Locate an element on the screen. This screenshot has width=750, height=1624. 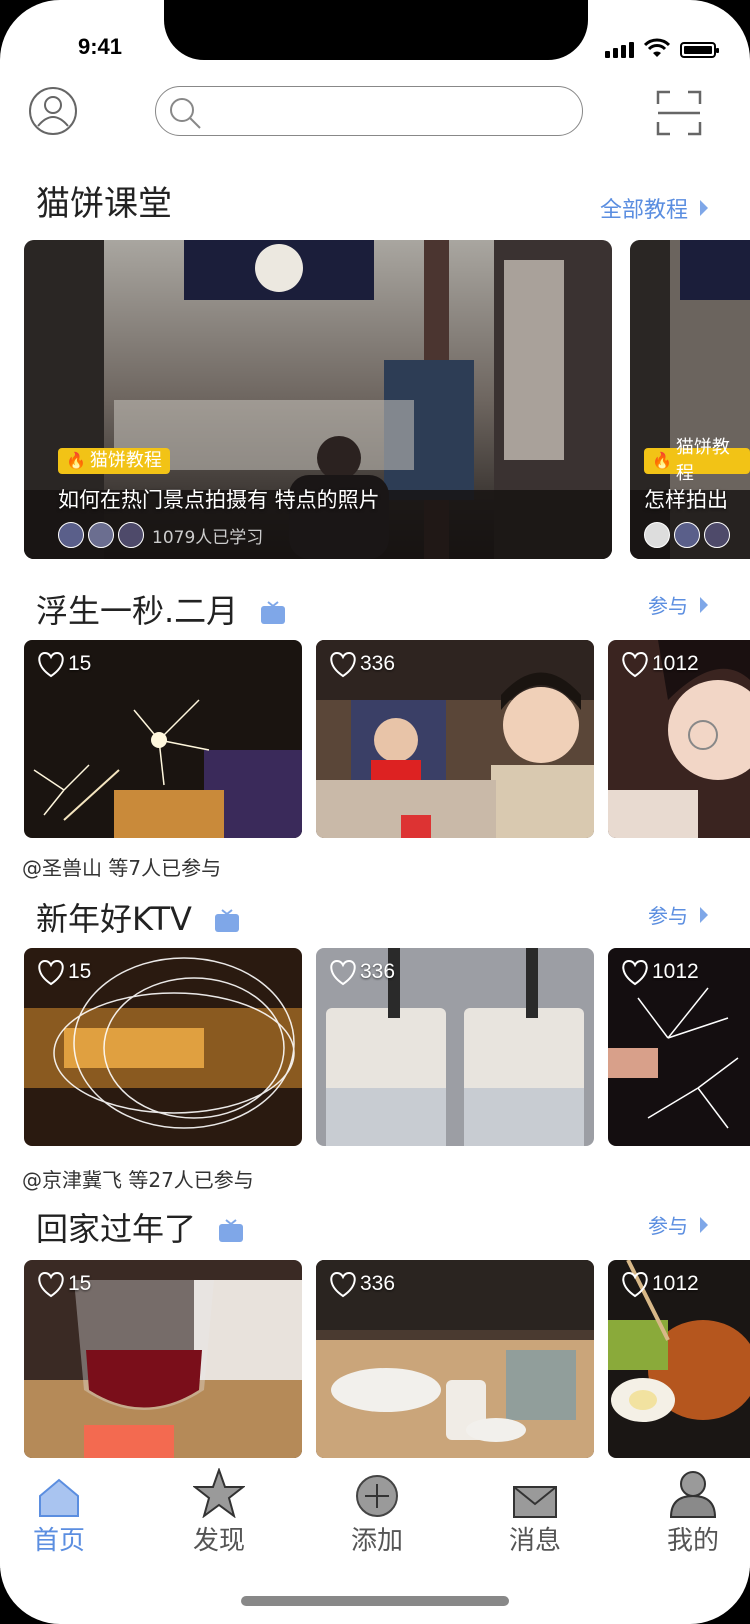
tutorials-title: 猫饼课堂 is located at coordinates (104, 204).